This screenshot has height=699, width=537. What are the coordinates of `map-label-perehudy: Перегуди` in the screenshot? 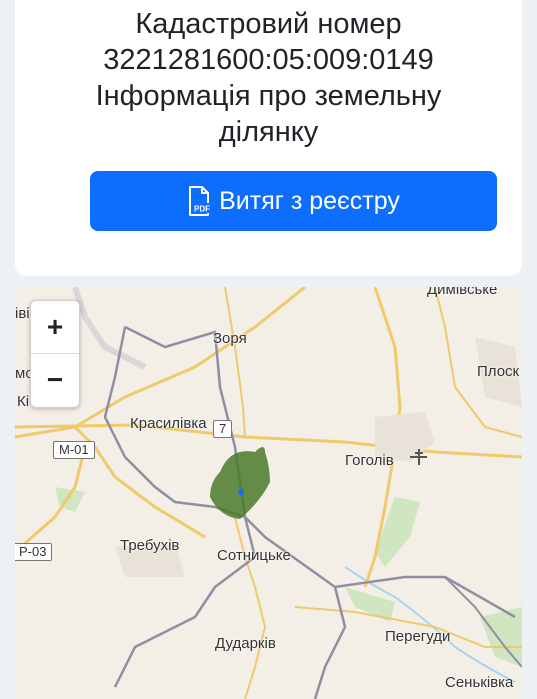 It's located at (418, 636).